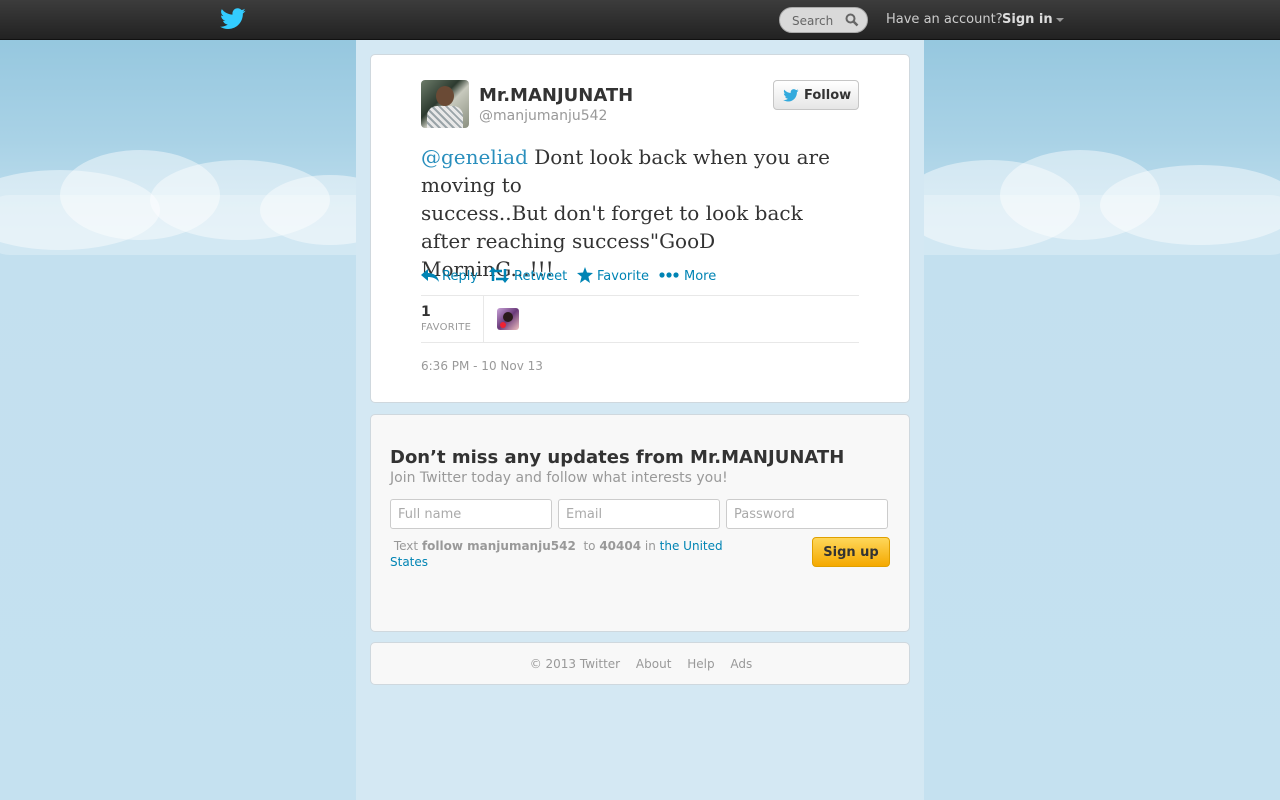 This screenshot has height=800, width=1280. I want to click on sign-in-link: Sign in, so click(1033, 19).